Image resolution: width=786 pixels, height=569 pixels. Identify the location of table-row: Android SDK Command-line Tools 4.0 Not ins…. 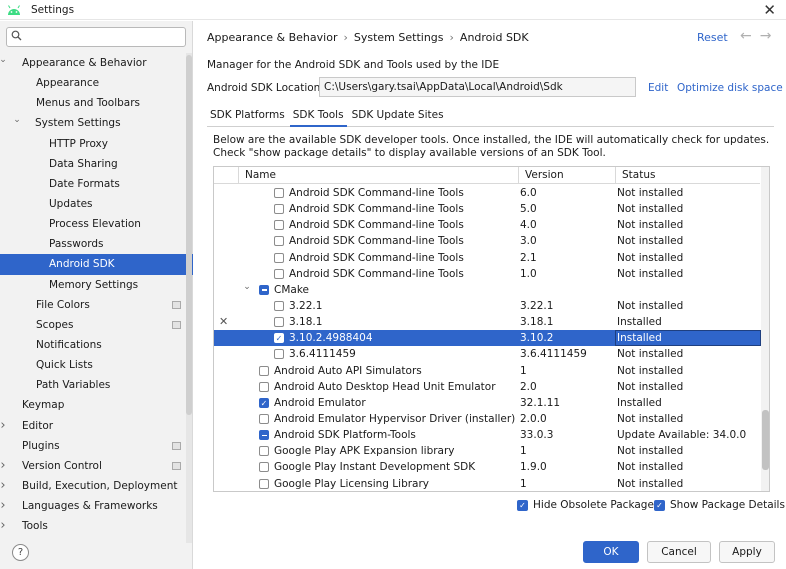
(487, 225).